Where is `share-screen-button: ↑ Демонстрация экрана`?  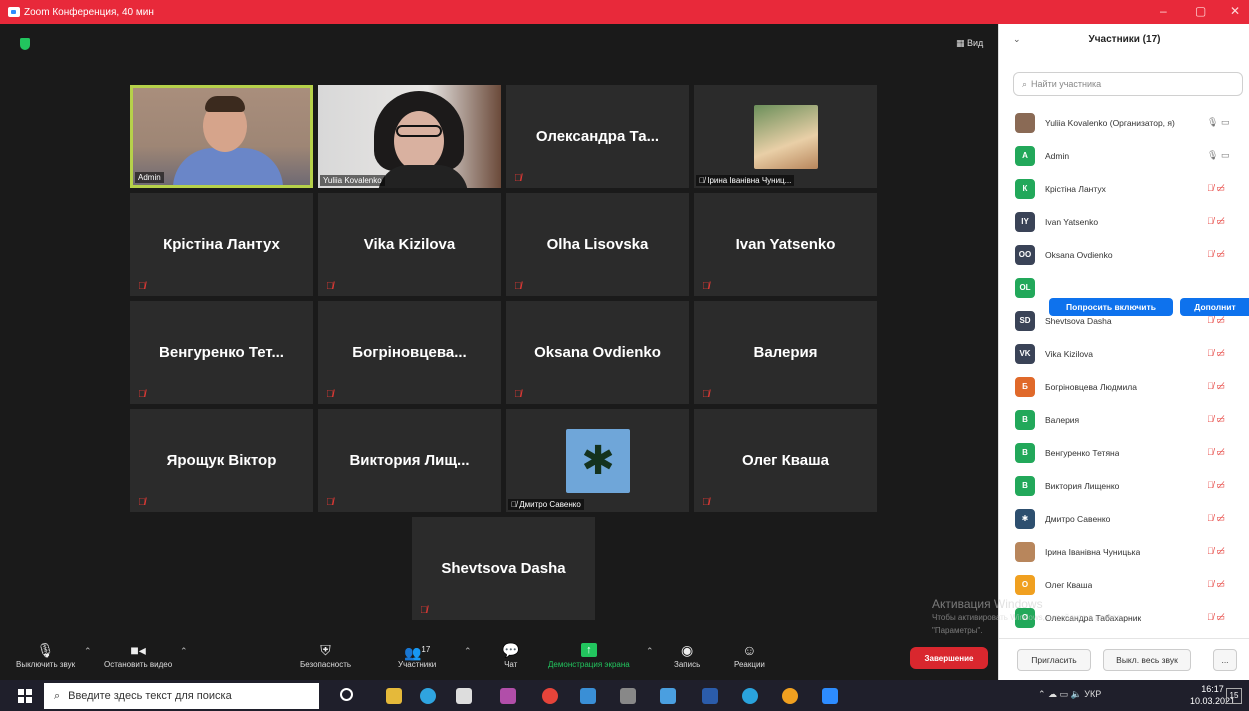 share-screen-button: ↑ Демонстрация экрана is located at coordinates (589, 654).